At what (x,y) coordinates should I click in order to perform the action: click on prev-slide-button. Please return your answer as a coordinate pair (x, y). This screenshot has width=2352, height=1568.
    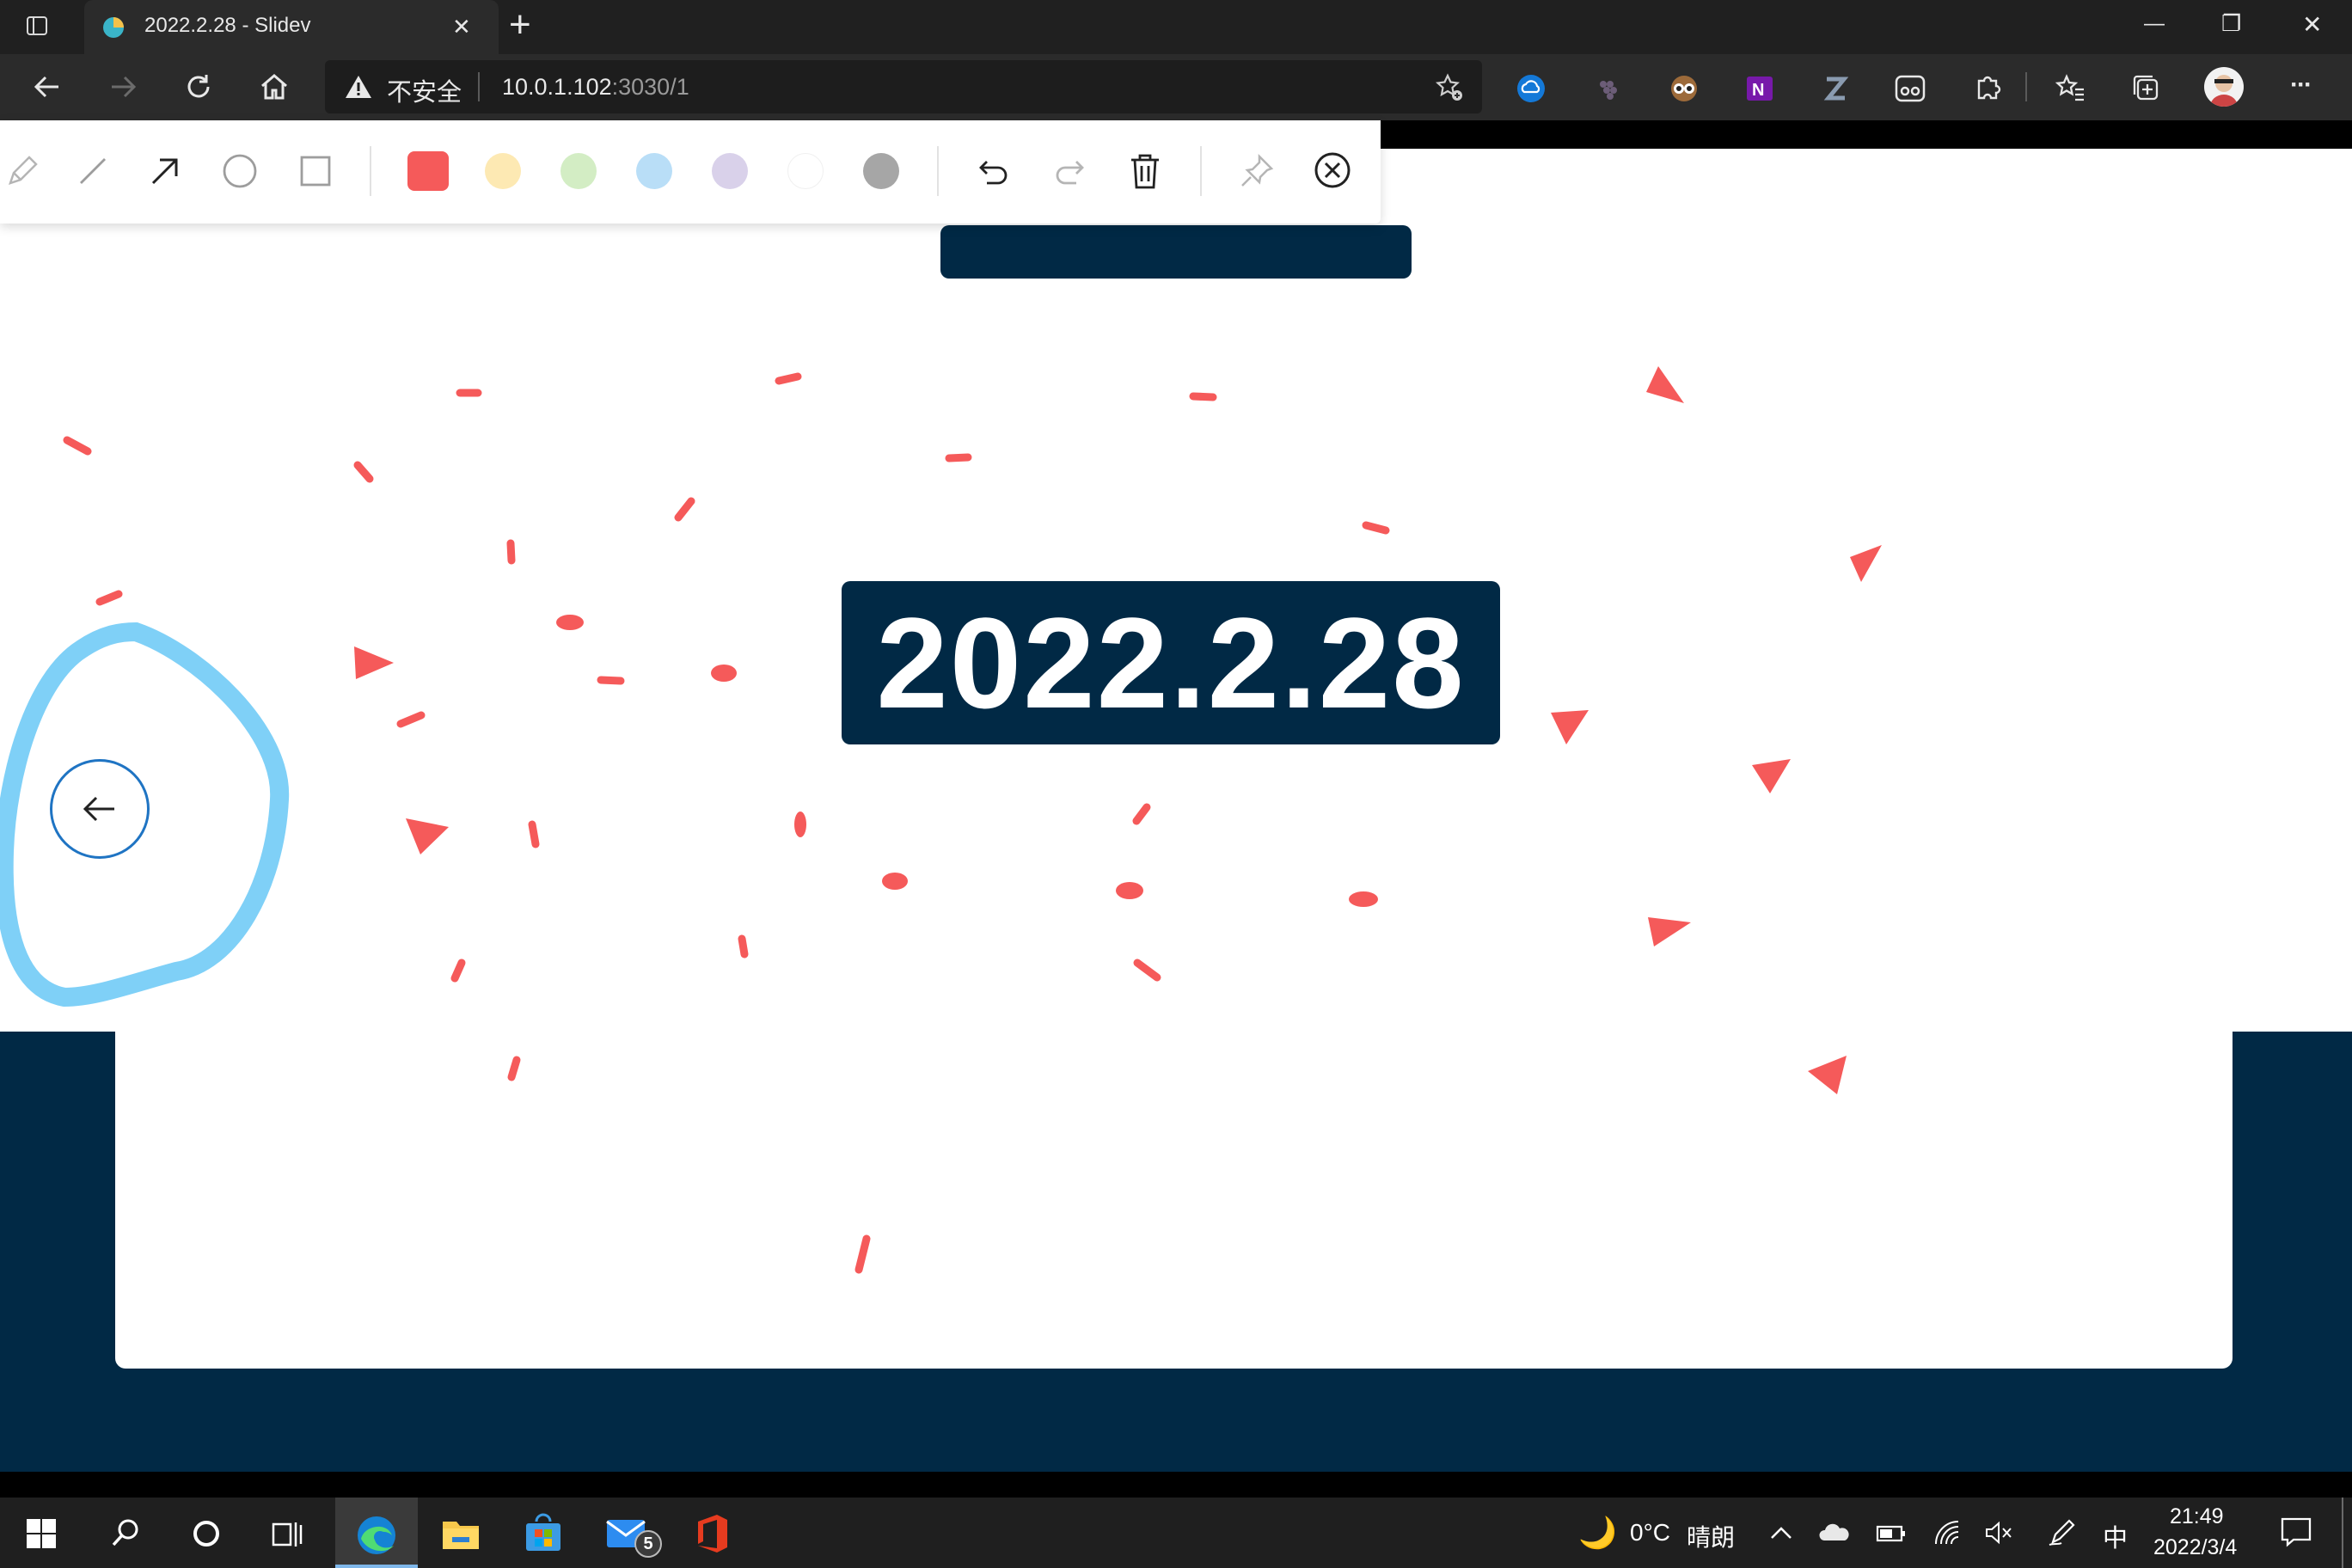
    Looking at the image, I should click on (100, 809).